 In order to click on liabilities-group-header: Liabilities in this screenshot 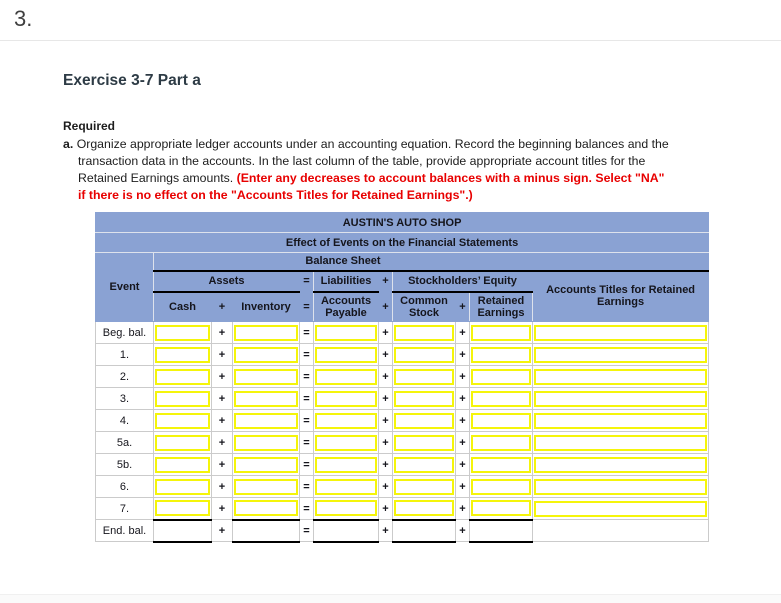, I will do `click(346, 281)`.